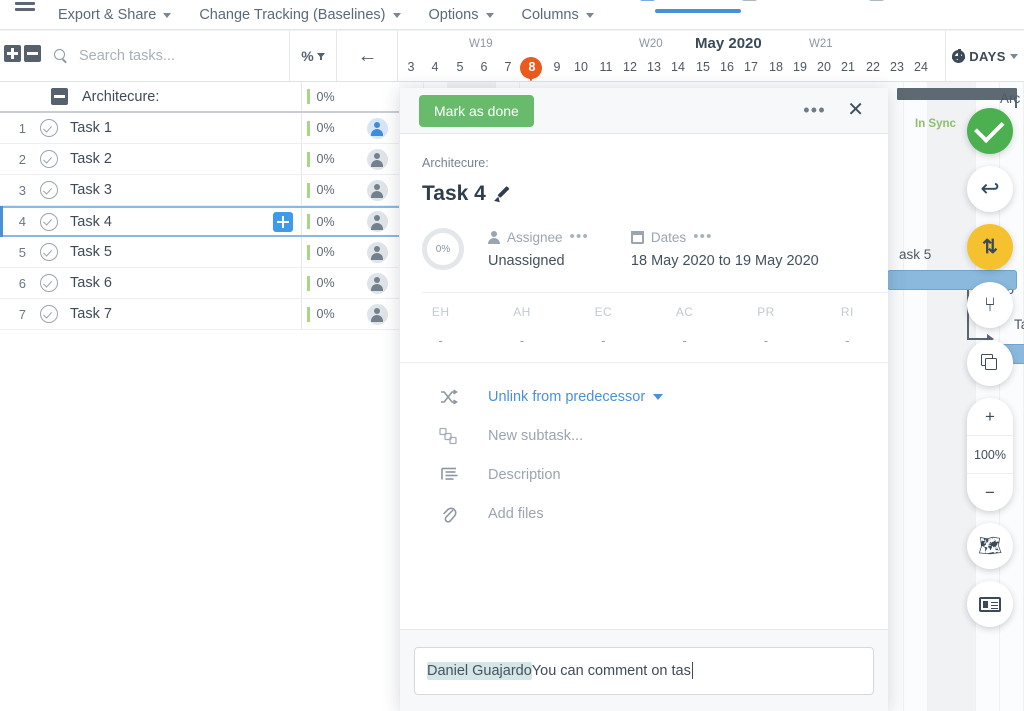  I want to click on search-cell, so click(166, 56).